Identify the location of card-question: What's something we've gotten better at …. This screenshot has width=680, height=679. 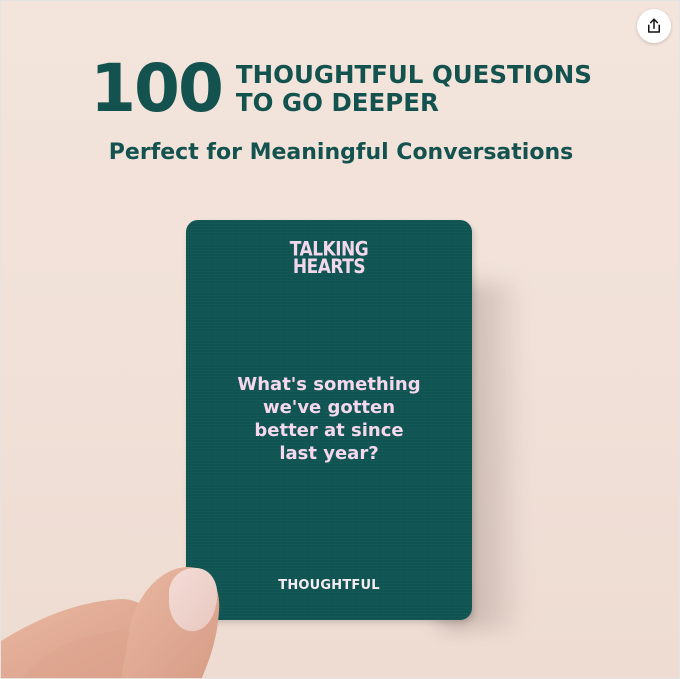
(329, 419).